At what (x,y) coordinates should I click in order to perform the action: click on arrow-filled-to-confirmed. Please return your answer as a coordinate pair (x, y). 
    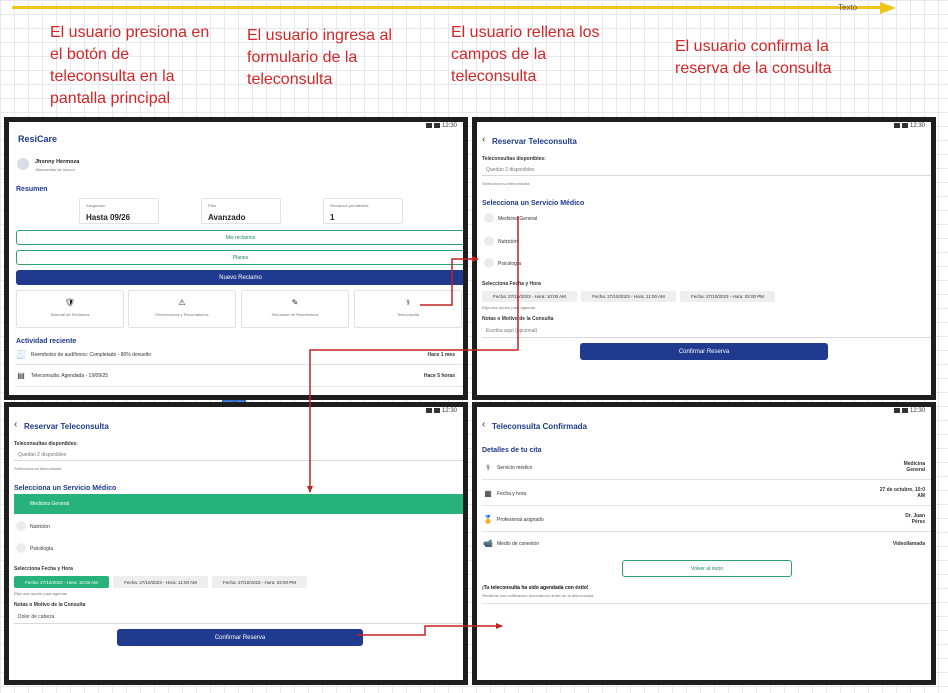
    Looking at the image, I should click on (430, 629).